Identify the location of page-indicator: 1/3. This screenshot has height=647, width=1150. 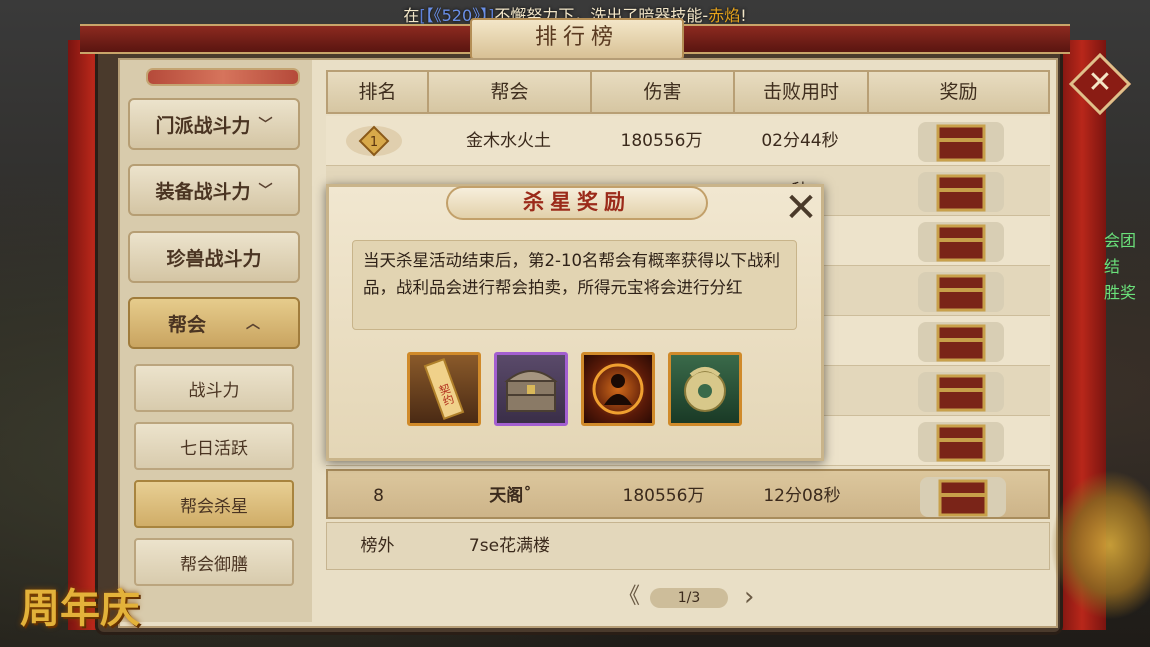
(689, 598).